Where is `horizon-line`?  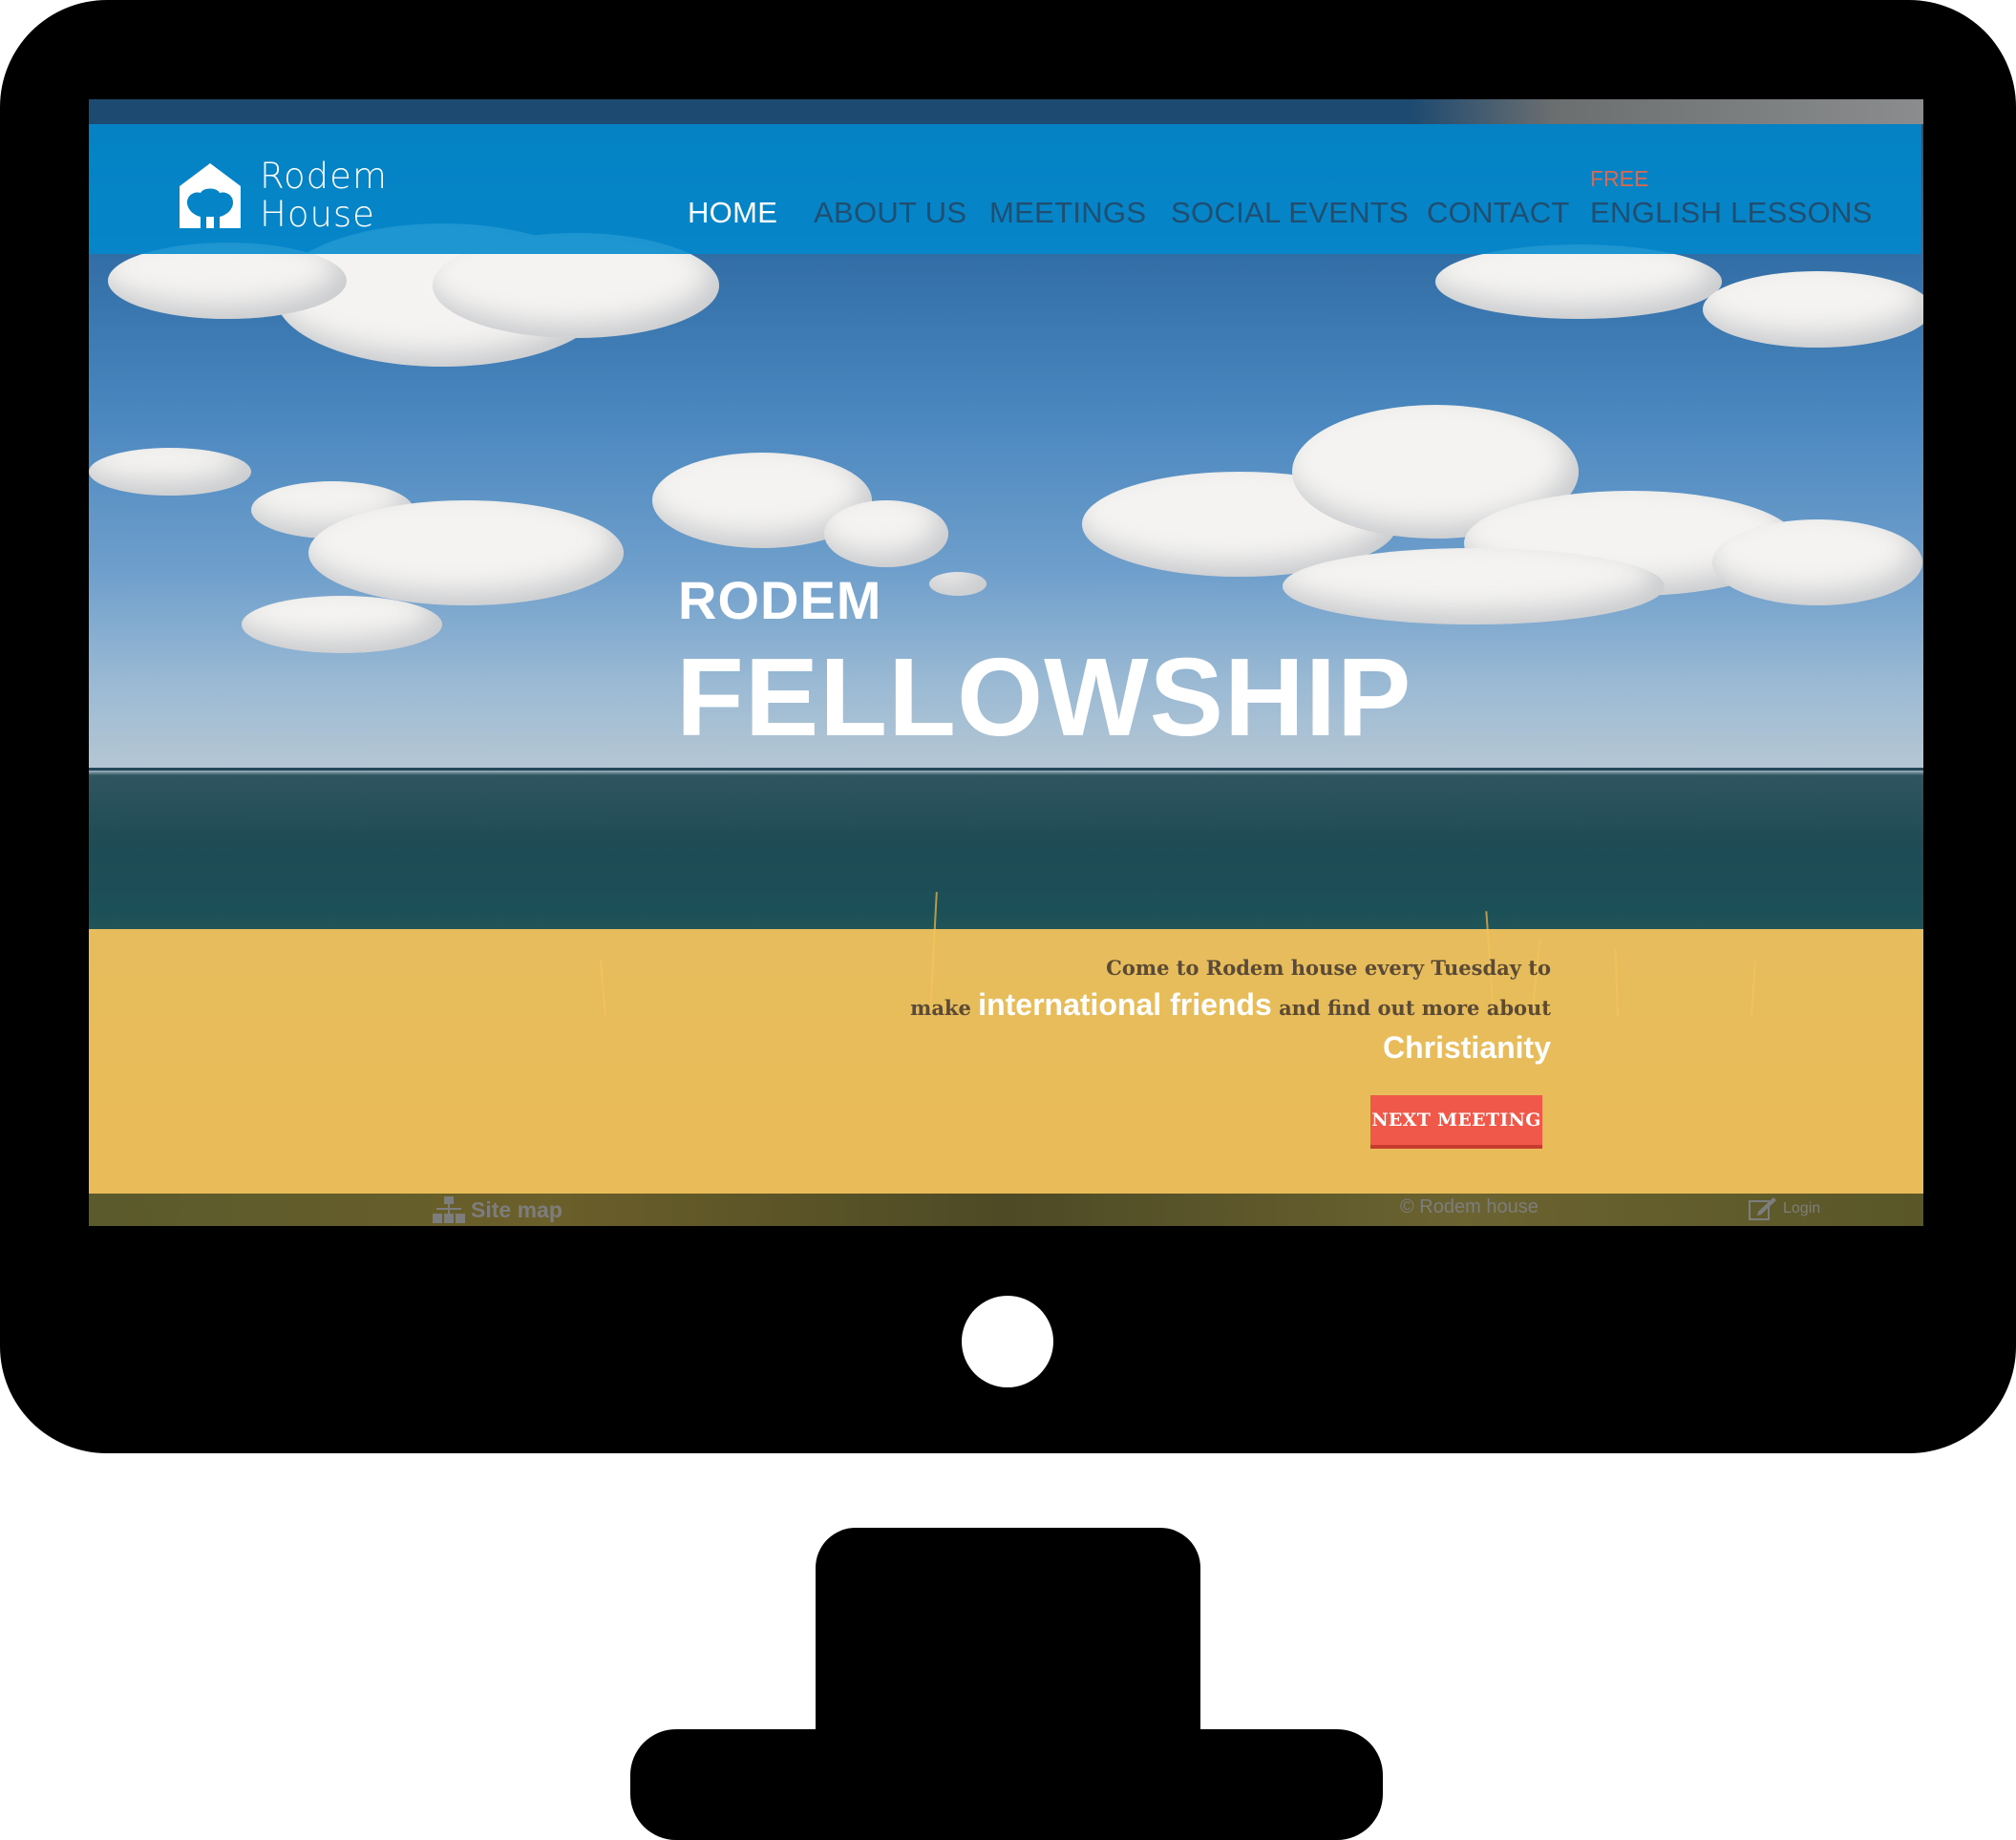
horizon-line is located at coordinates (1006, 769).